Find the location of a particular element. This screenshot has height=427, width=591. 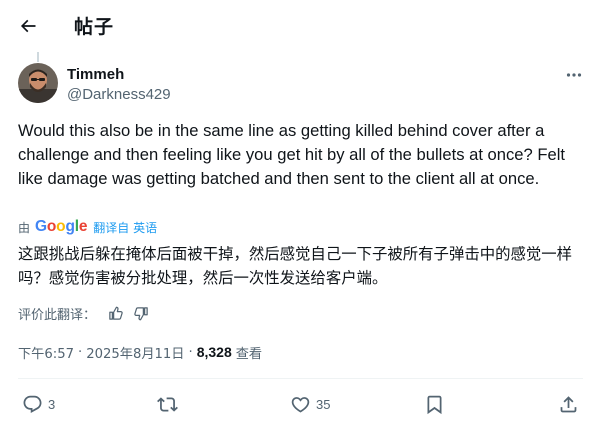

share-icon is located at coordinates (568, 403).